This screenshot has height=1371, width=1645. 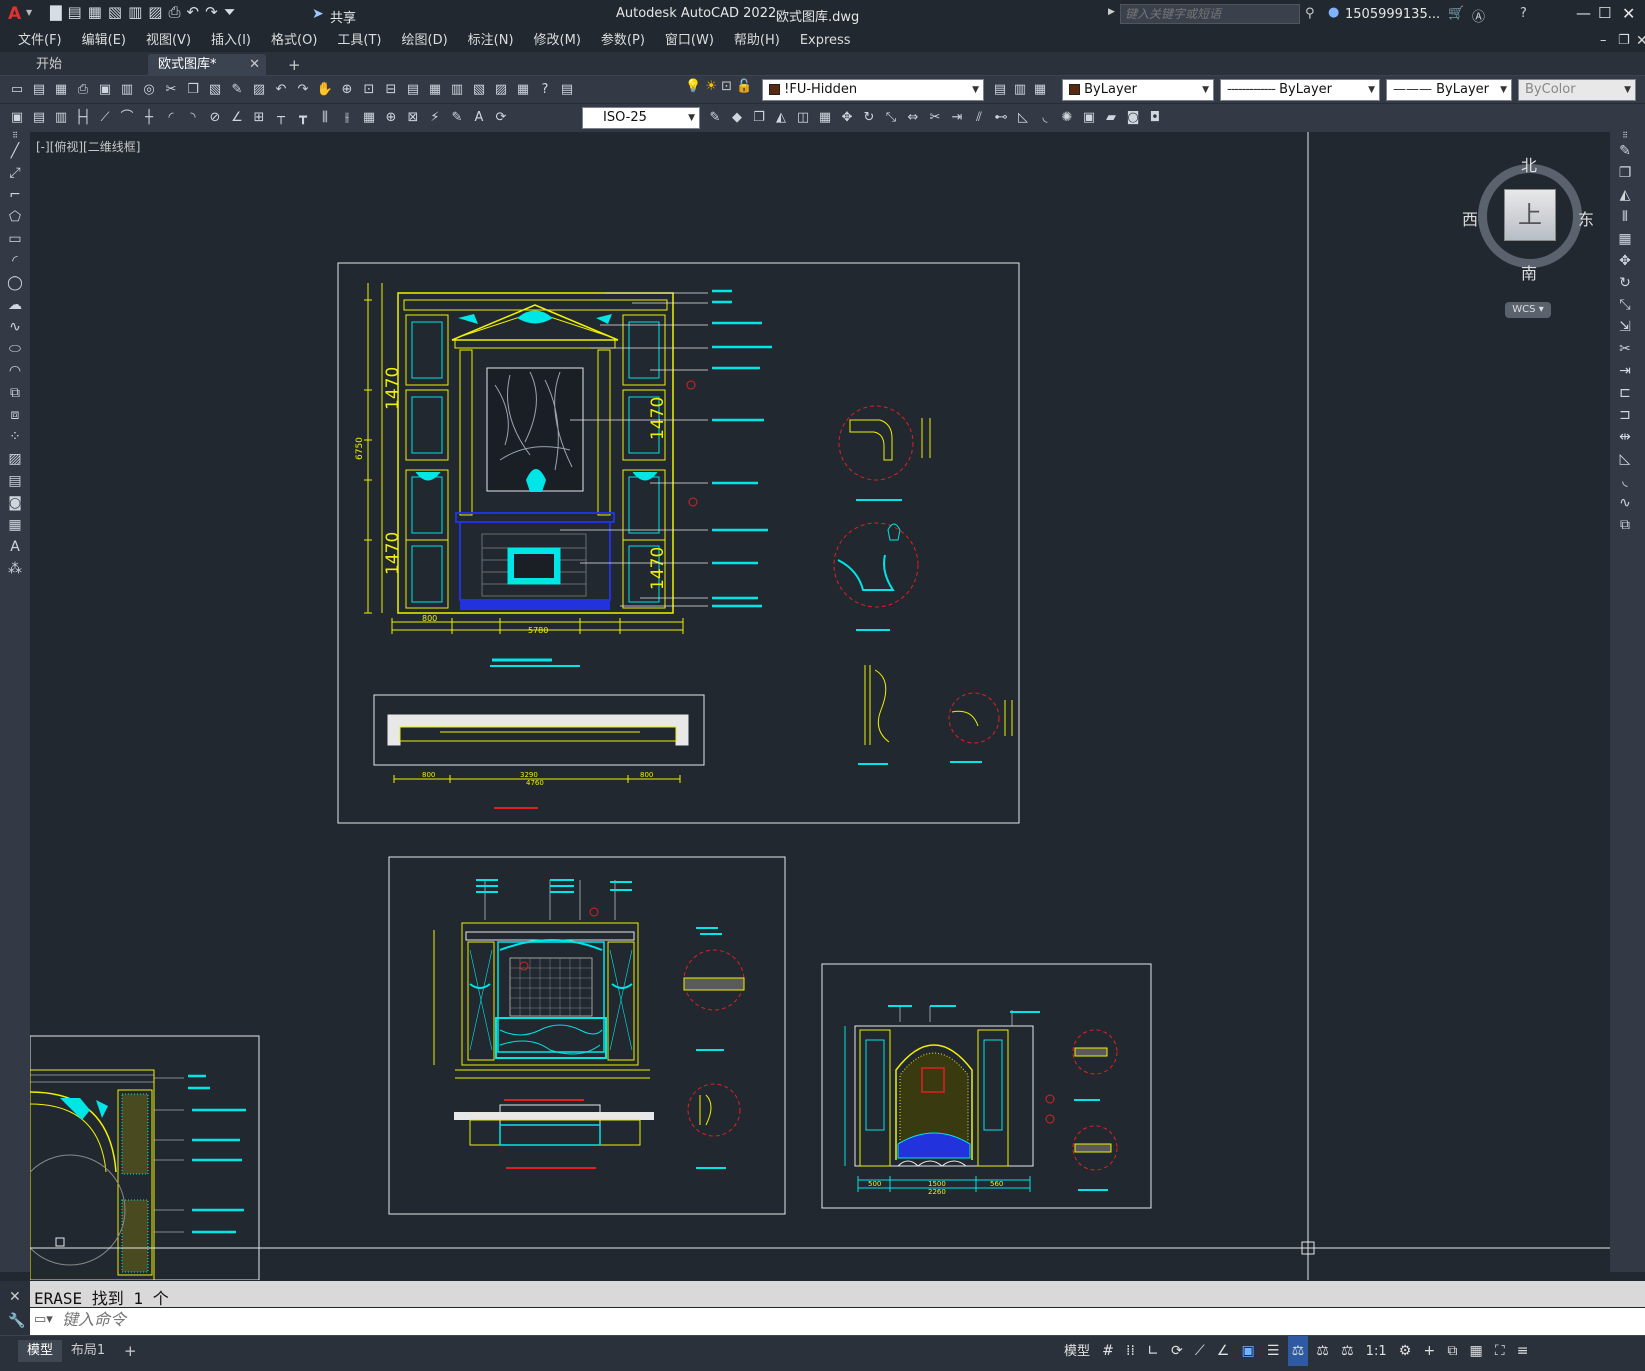 I want to click on trim-icon: ✂, so click(x=1625, y=349).